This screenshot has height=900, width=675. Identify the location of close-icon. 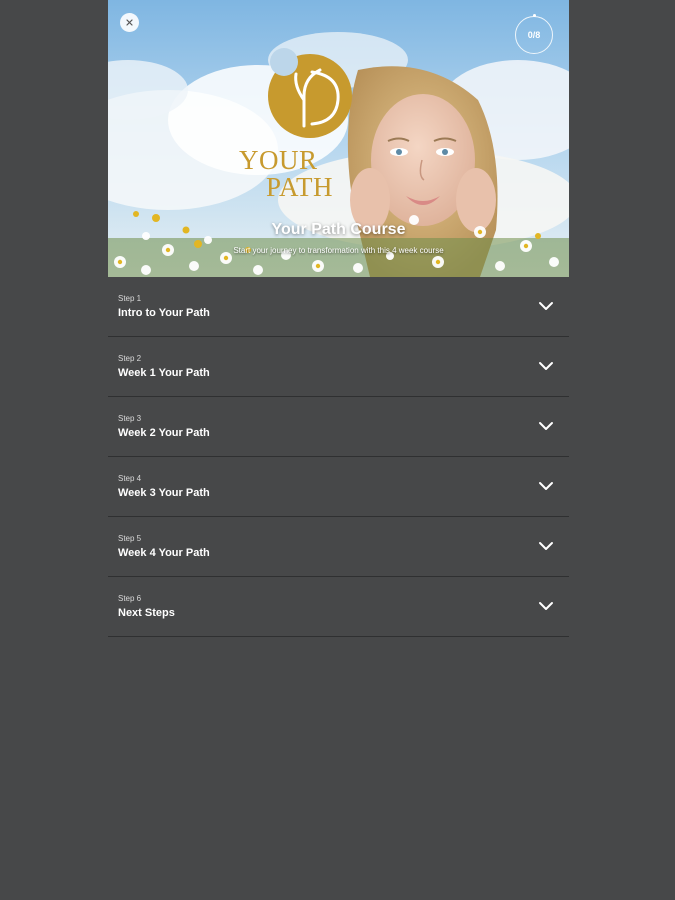
(129, 22).